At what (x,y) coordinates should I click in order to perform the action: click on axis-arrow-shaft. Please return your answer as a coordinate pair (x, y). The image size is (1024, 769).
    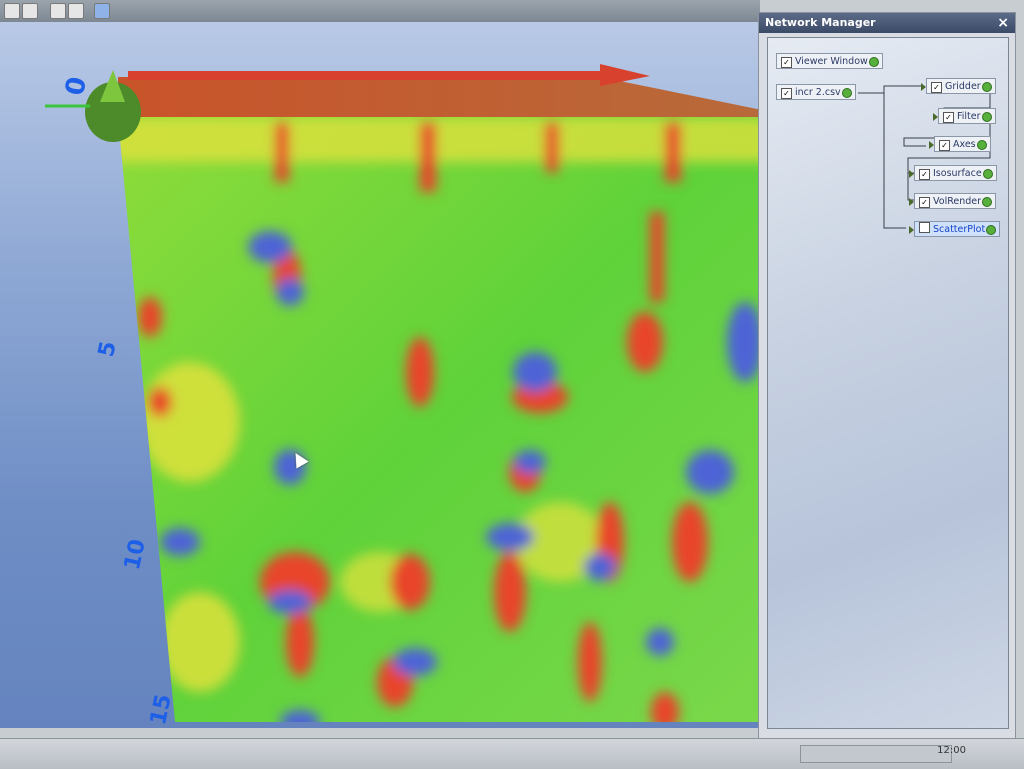
    Looking at the image, I should click on (368, 75).